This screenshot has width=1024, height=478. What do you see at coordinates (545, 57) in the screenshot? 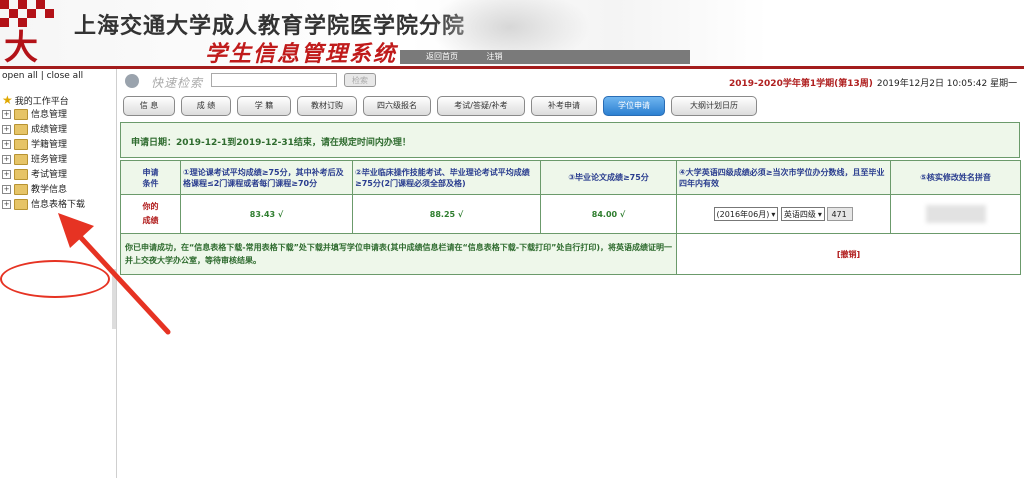
I see `top-link-bar: 返回首页 注销` at bounding box center [545, 57].